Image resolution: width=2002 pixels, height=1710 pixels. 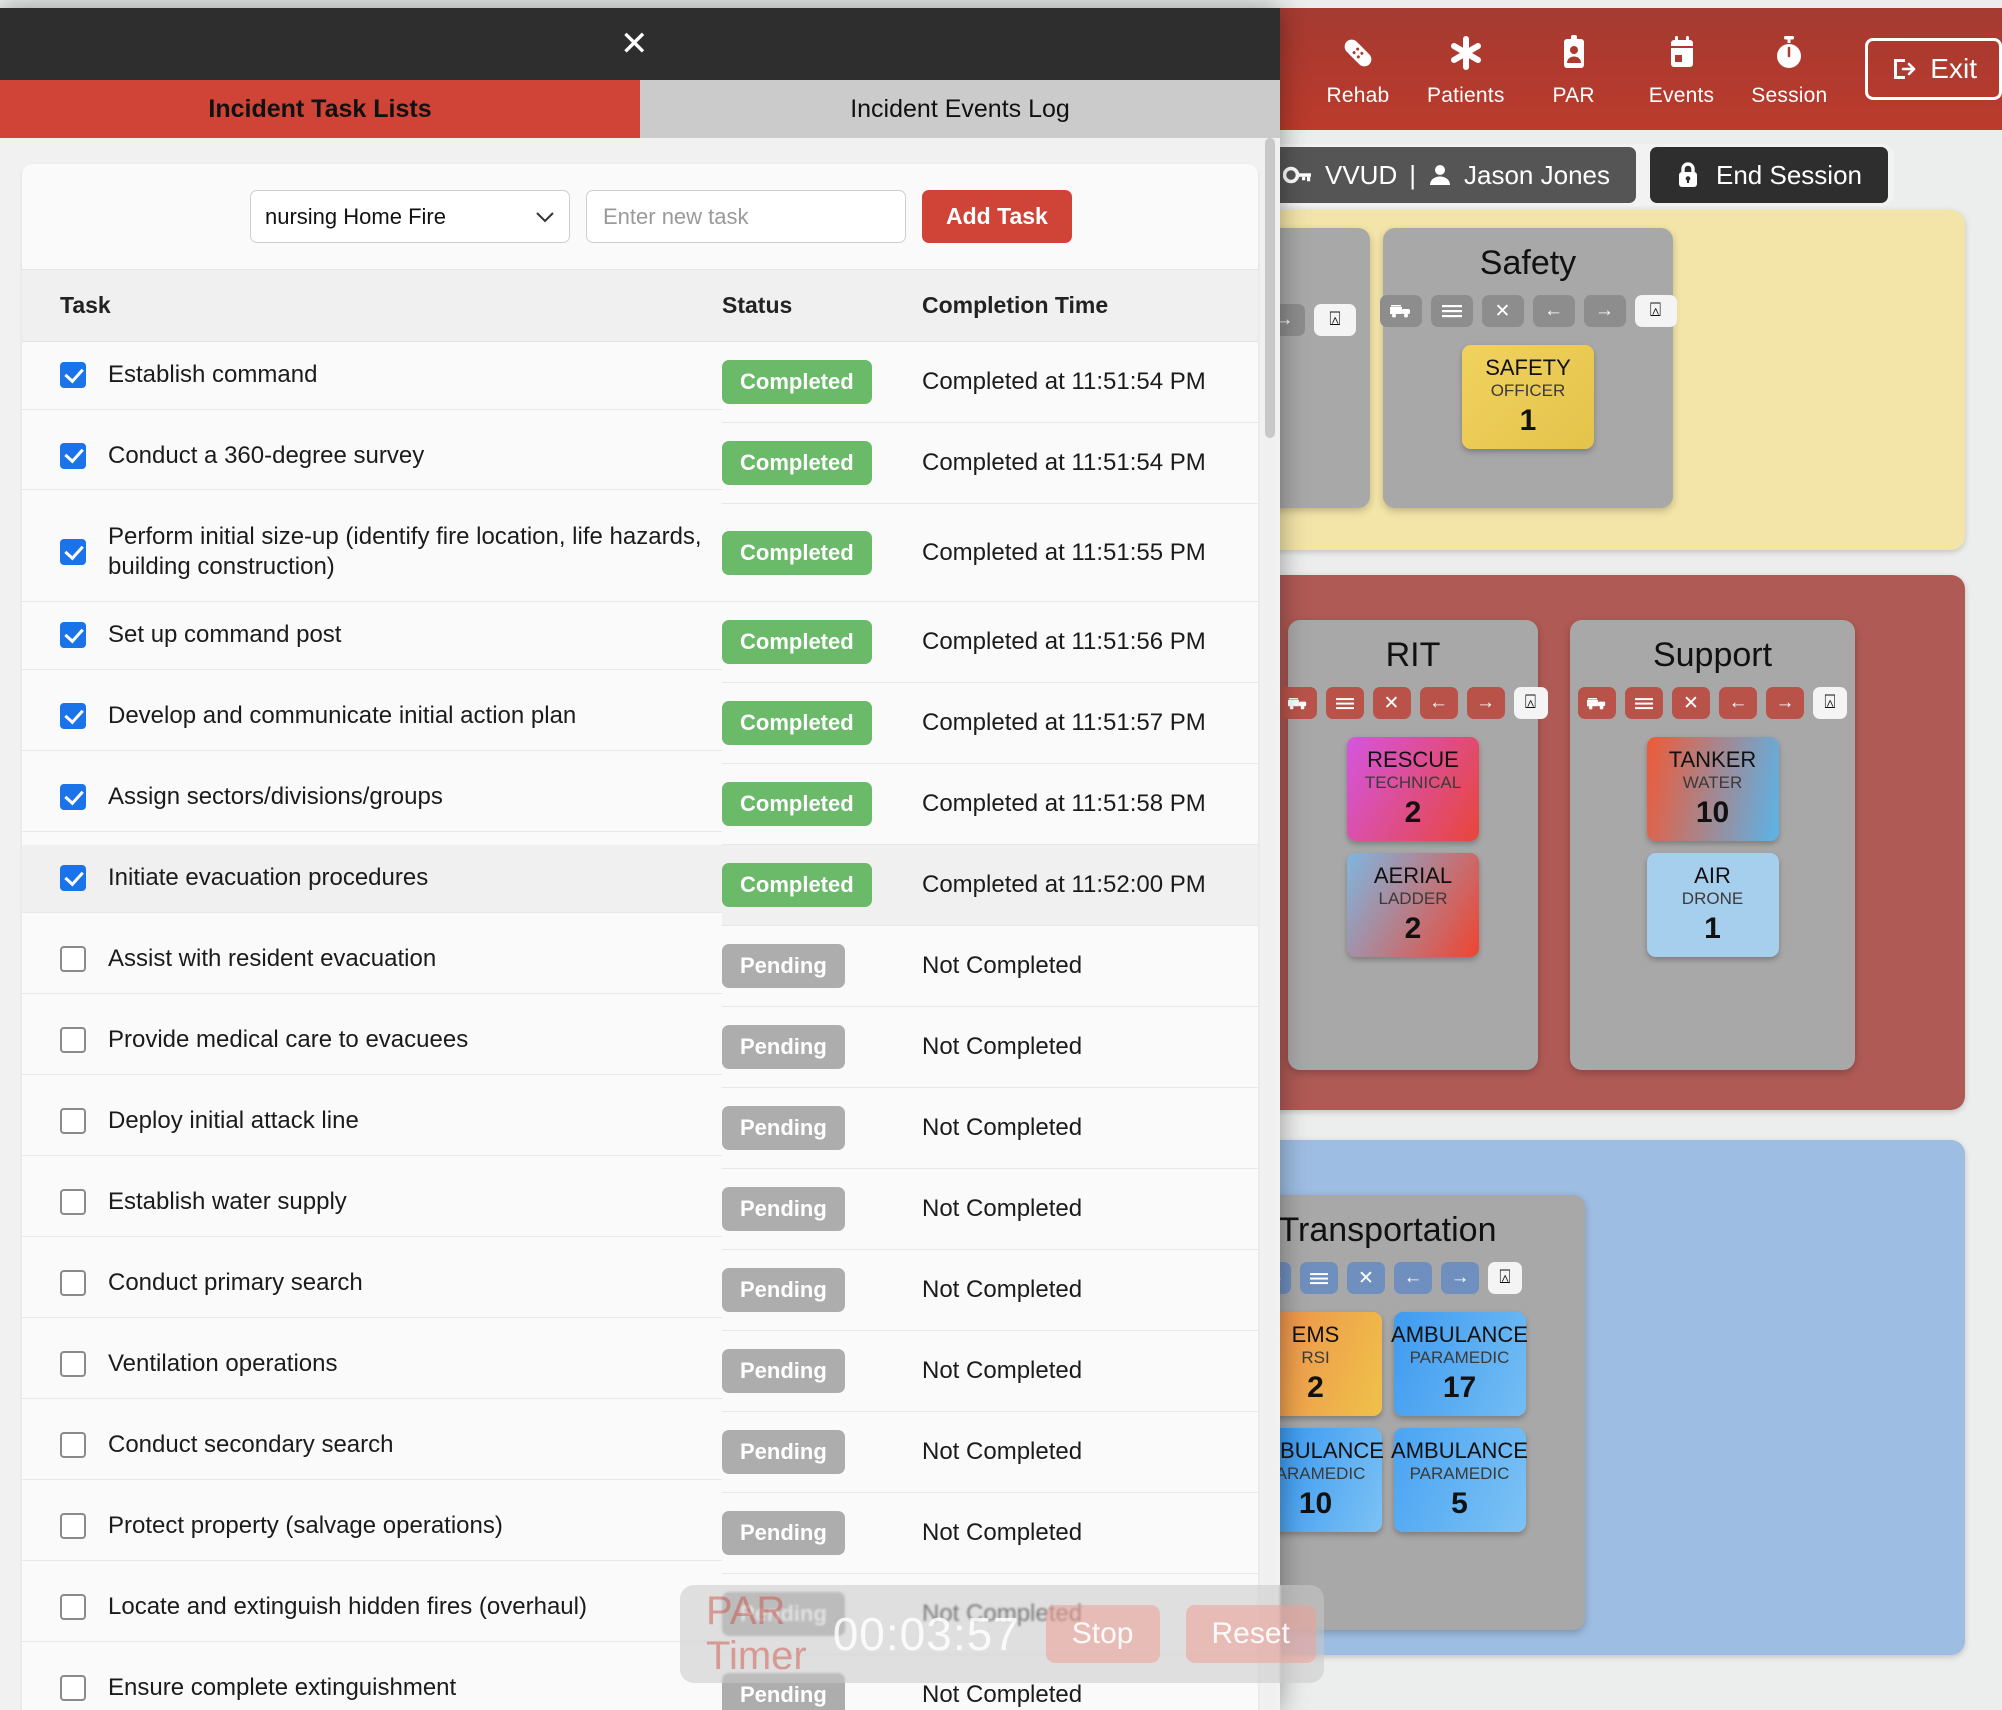 I want to click on par-stop-button: Stop, so click(x=1102, y=1634).